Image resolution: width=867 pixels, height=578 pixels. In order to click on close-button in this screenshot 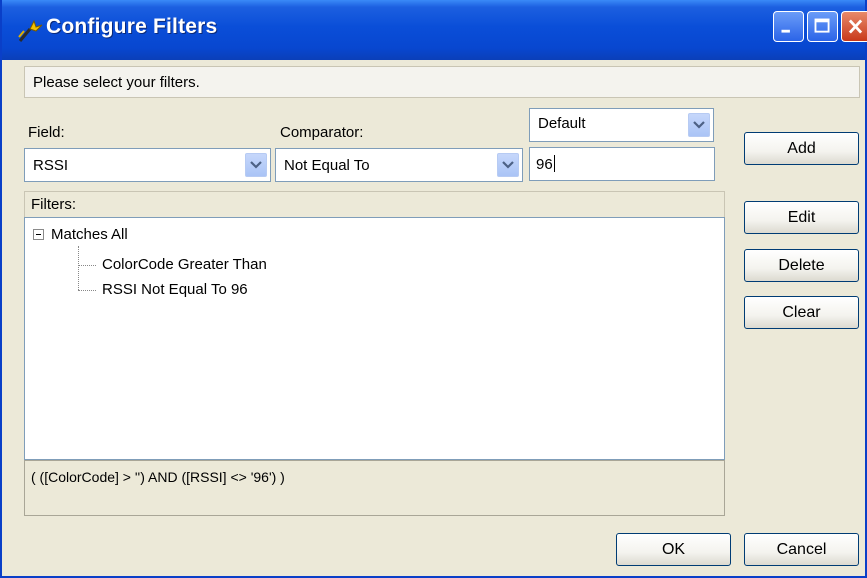, I will do `click(854, 26)`.